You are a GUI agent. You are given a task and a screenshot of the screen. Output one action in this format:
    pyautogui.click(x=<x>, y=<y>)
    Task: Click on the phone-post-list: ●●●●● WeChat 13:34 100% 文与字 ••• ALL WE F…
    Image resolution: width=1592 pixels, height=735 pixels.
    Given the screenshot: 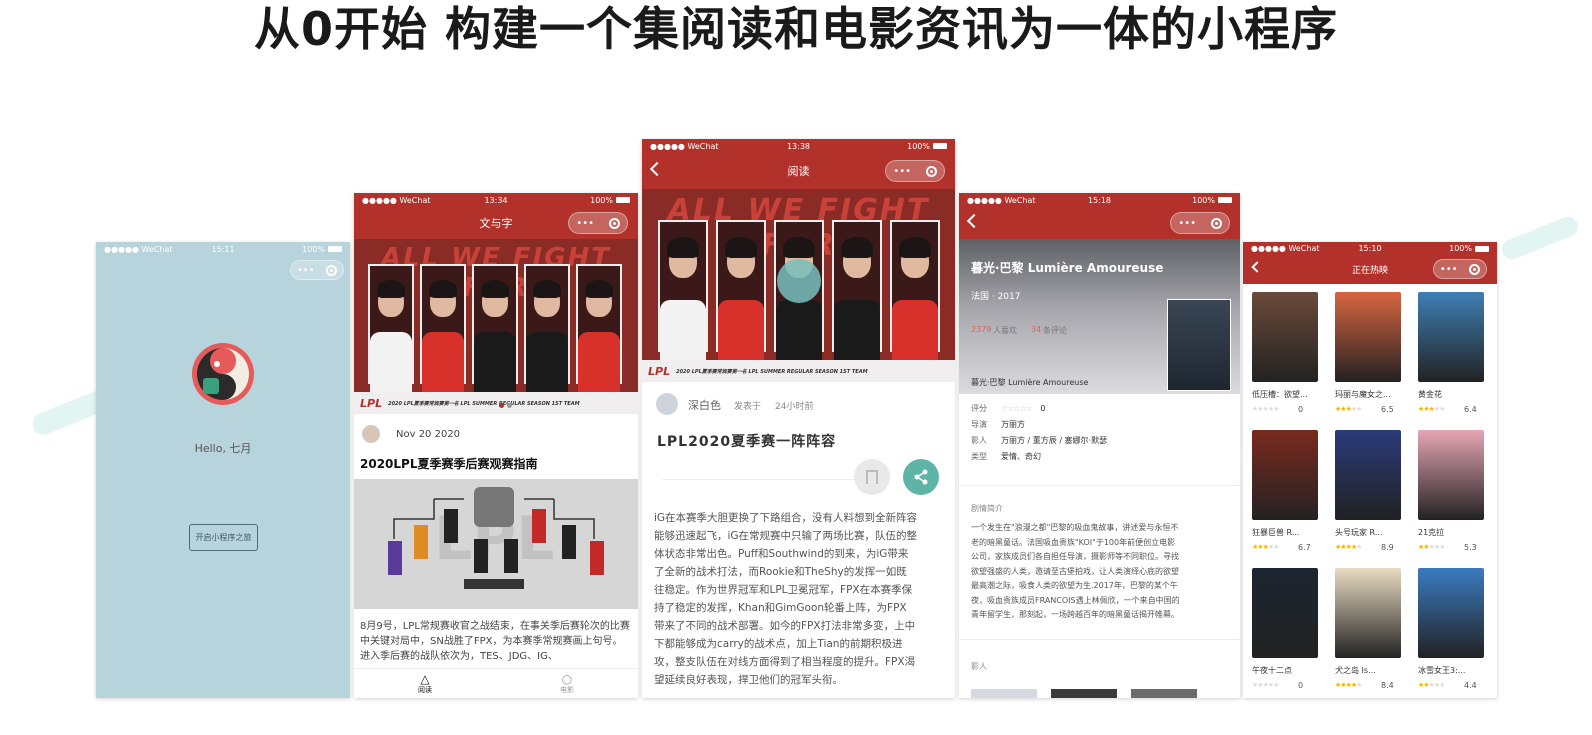 What is the action you would take?
    pyautogui.click(x=496, y=445)
    